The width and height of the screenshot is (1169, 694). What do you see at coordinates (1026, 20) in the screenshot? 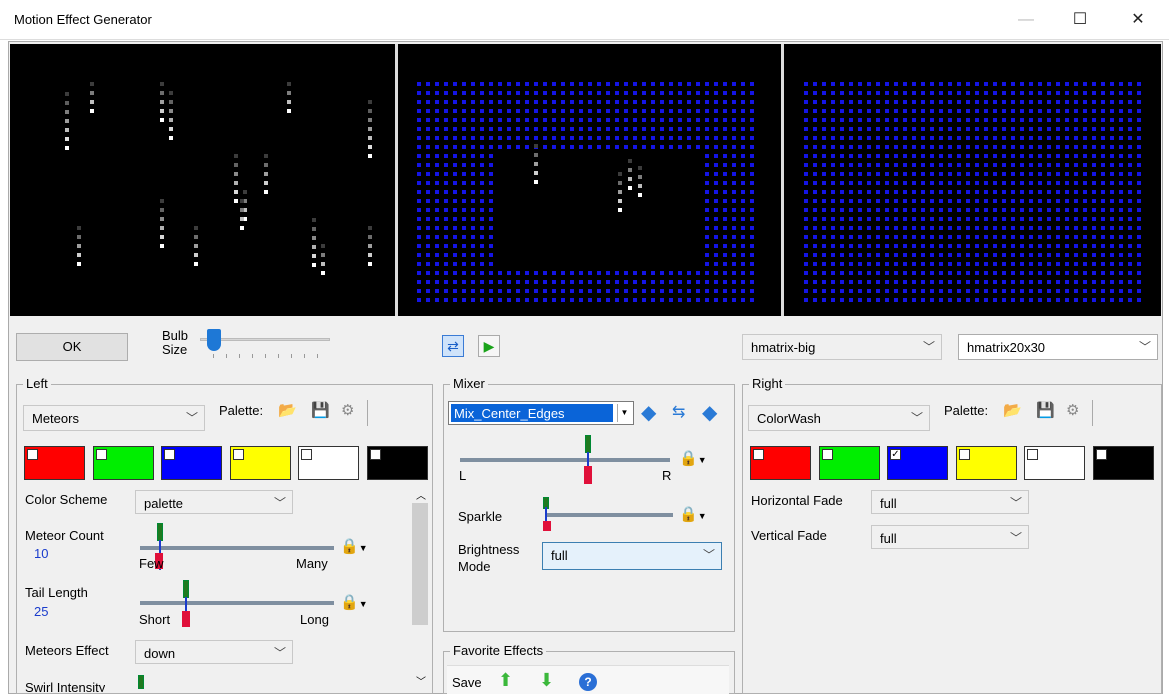
I see `minimize-icon: —` at bounding box center [1026, 20].